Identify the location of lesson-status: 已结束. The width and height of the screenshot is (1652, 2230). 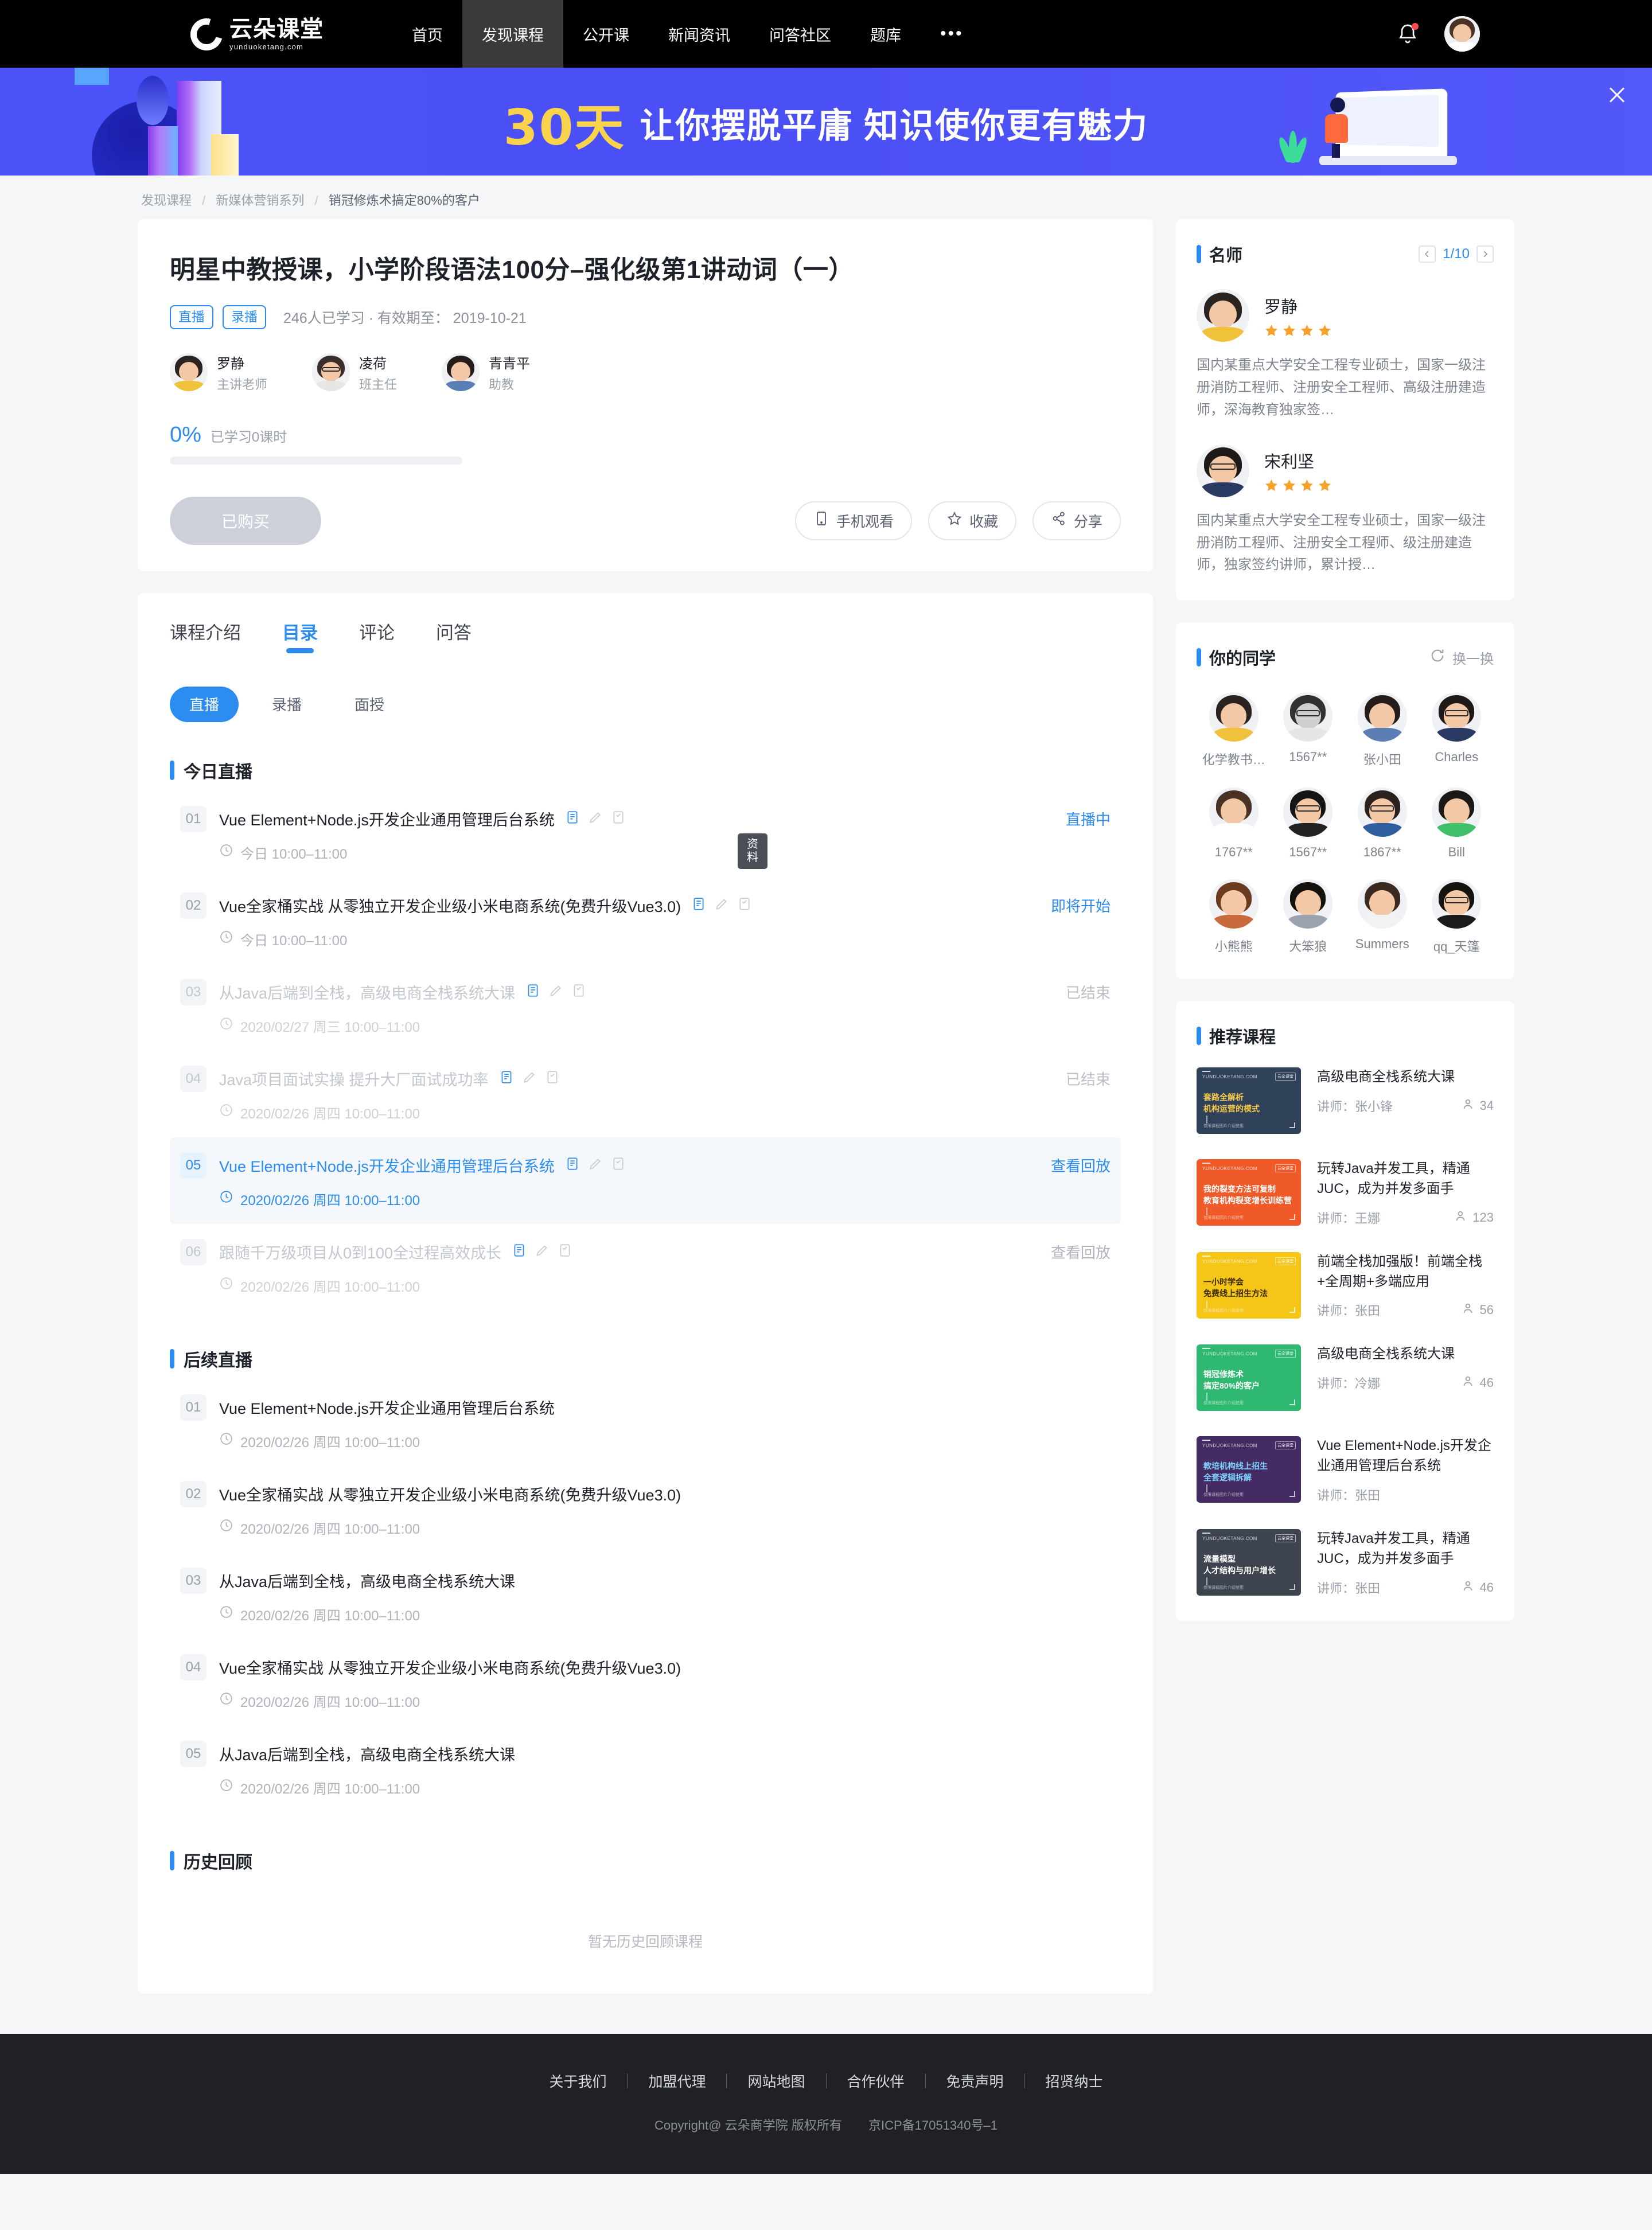
(1088, 992).